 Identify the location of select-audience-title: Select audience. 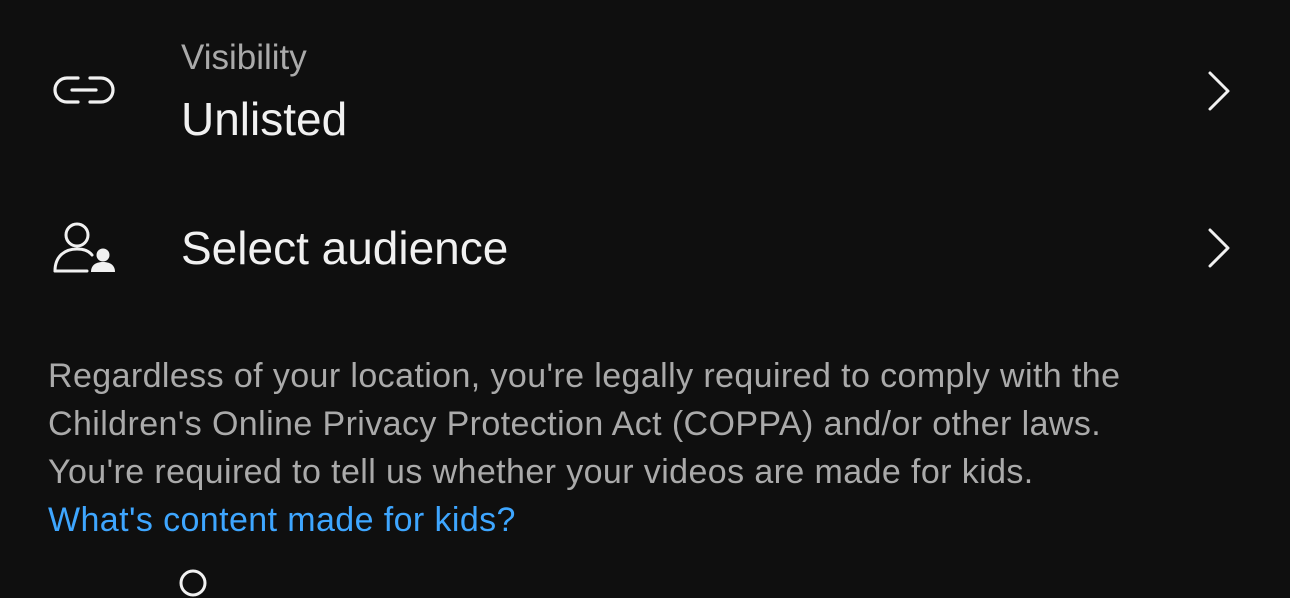
(345, 248).